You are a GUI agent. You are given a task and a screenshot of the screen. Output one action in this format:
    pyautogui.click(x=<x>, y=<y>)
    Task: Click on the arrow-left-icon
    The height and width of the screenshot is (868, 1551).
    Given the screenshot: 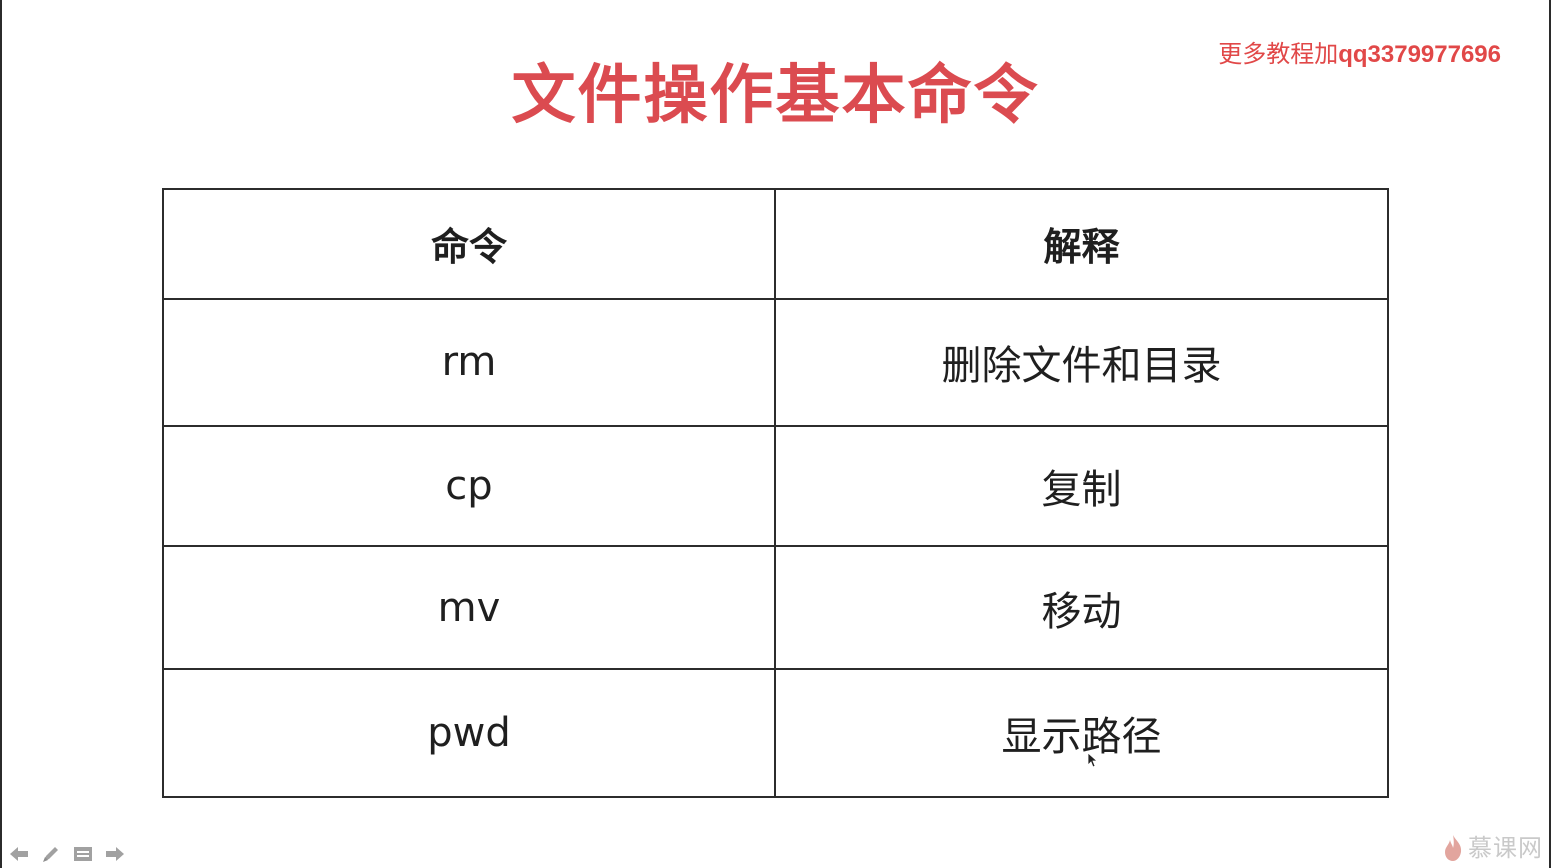 What is the action you would take?
    pyautogui.click(x=19, y=854)
    